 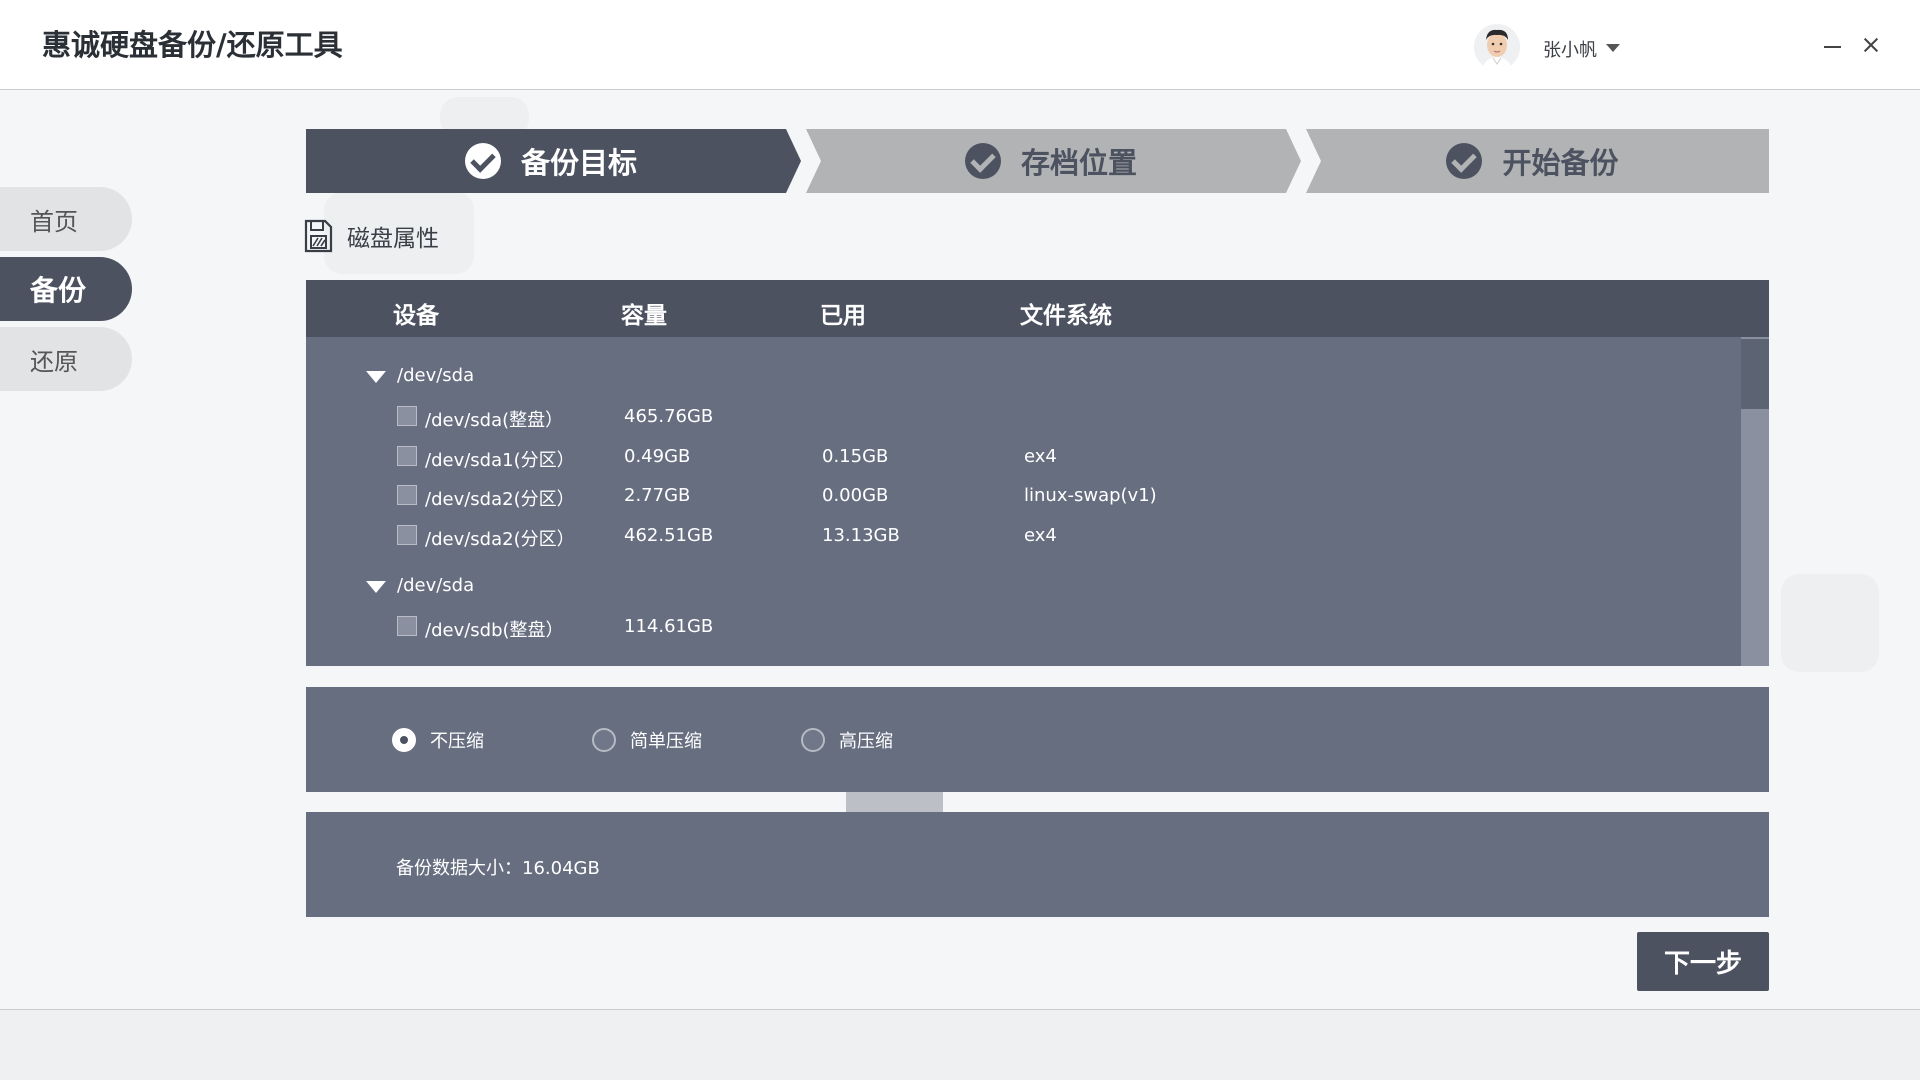 What do you see at coordinates (1755, 374) in the screenshot?
I see `scrollbar-thumb` at bounding box center [1755, 374].